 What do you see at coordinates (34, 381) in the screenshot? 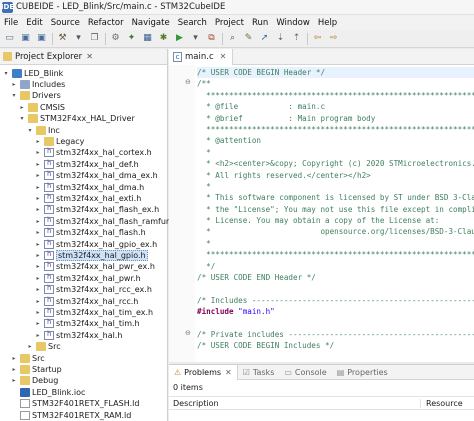
I see `tree-item: ▸ Debug` at bounding box center [34, 381].